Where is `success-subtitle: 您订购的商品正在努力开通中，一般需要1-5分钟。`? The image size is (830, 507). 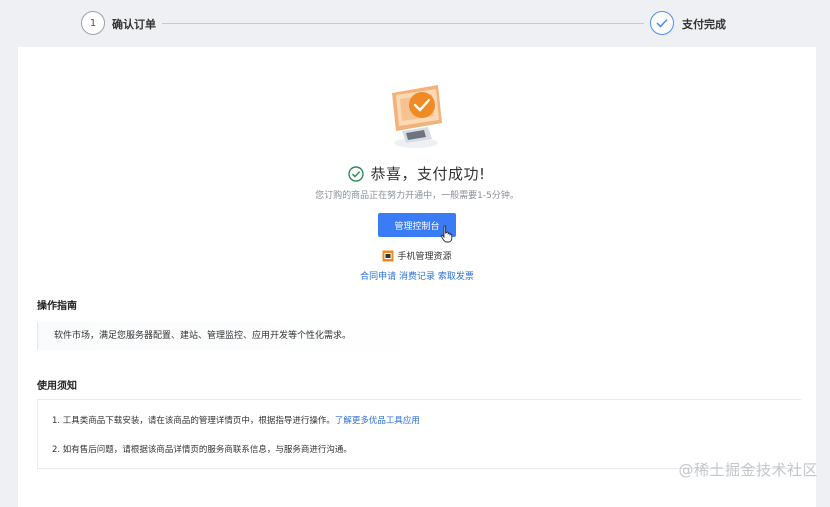
success-subtitle: 您订购的商品正在努力开通中，一般需要1-5分钟。 is located at coordinates (417, 196).